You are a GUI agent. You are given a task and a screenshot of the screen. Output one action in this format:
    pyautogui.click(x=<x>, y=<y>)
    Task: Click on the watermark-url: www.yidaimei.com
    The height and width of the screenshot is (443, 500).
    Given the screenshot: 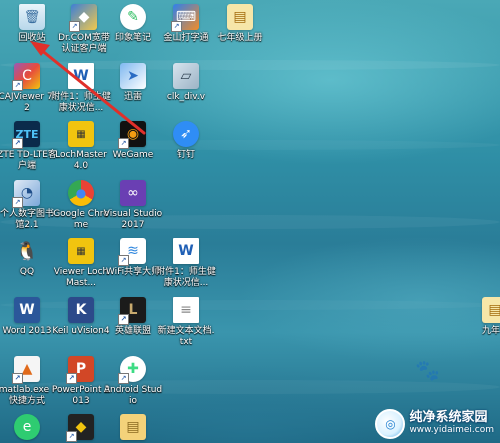 What is the action you would take?
    pyautogui.click(x=451, y=430)
    